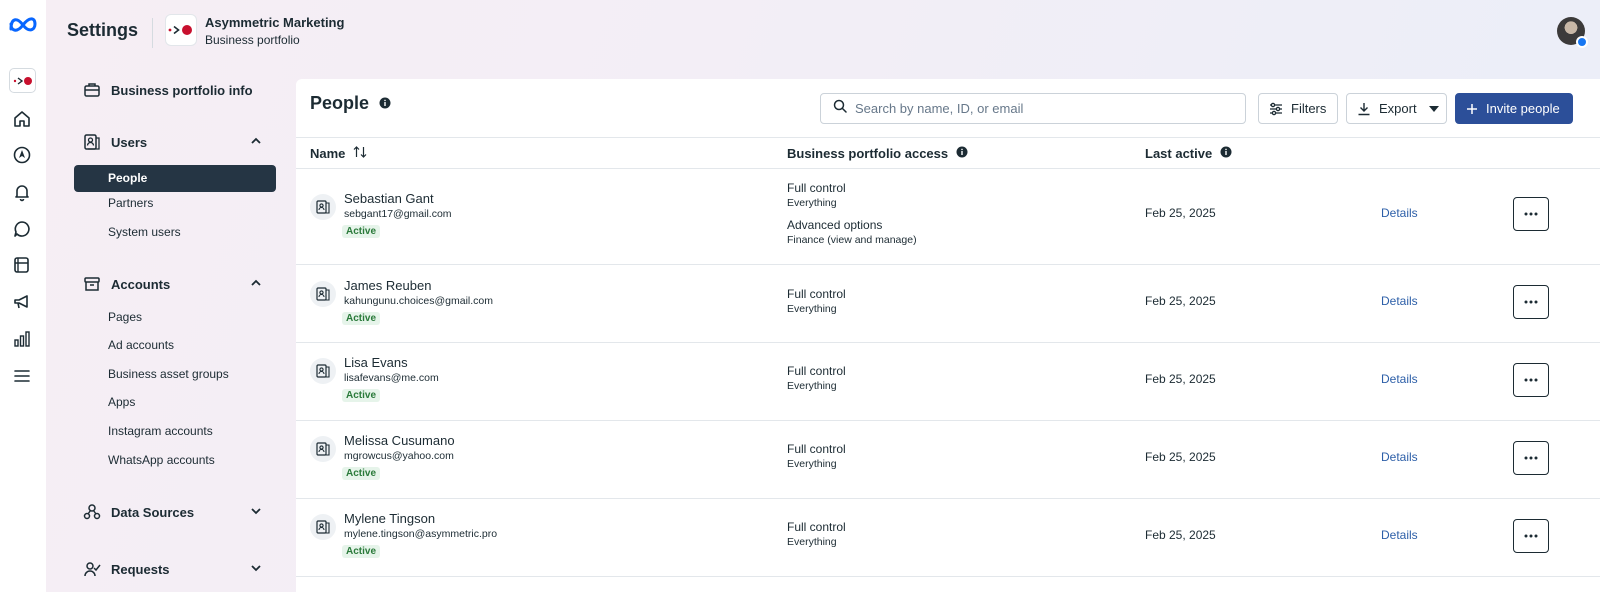 The image size is (1600, 592). I want to click on filters-button: Filters, so click(1298, 108).